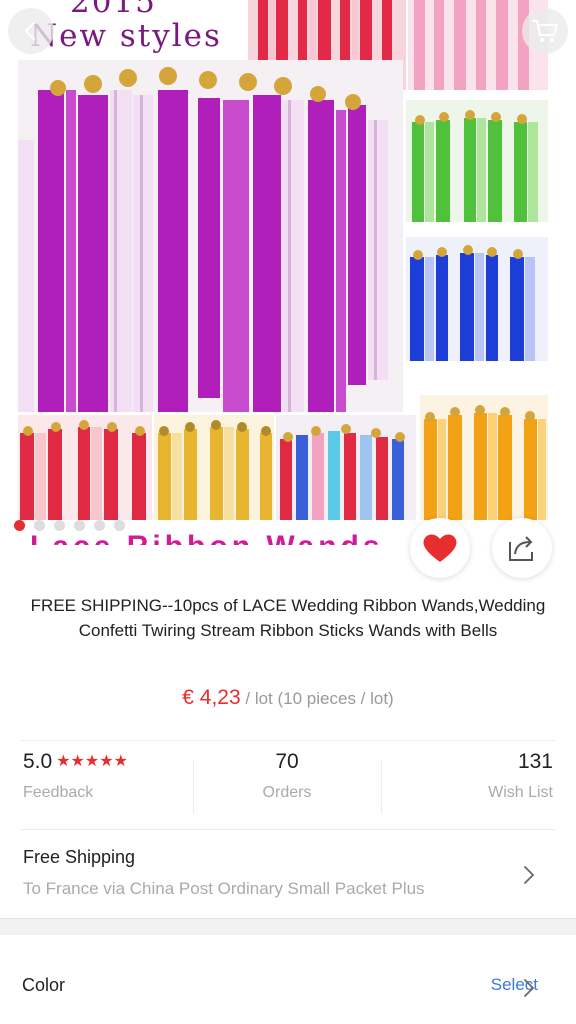 The height and width of the screenshot is (1024, 576). I want to click on heart-icon, so click(440, 548).